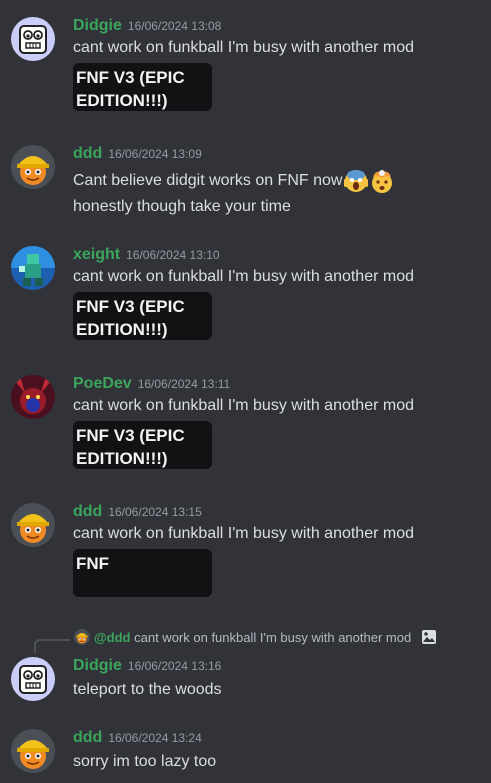 This screenshot has height=783, width=491. What do you see at coordinates (174, 26) in the screenshot?
I see `timestamp: 16/06/2024 13:08` at bounding box center [174, 26].